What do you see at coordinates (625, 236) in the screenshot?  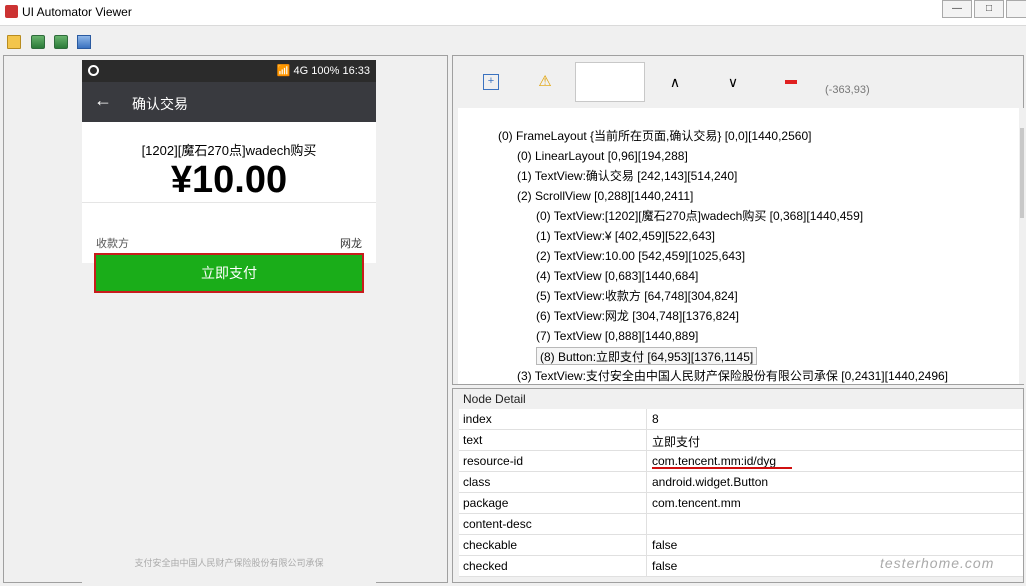 I see `tree-node: (1) TextView:¥ [402,459][522,643]` at bounding box center [625, 236].